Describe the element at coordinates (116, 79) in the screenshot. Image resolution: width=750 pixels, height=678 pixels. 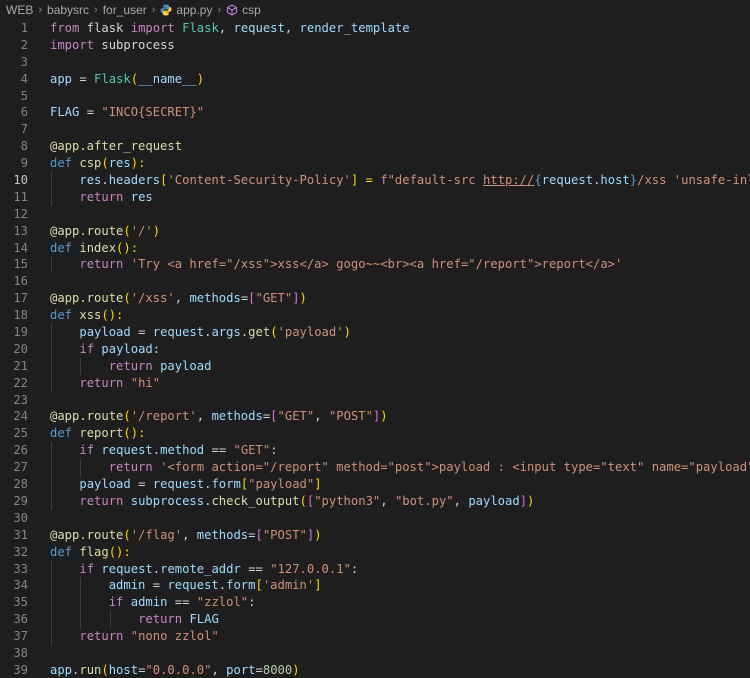
I see `code-text: app = Flask(__name__)` at that location.